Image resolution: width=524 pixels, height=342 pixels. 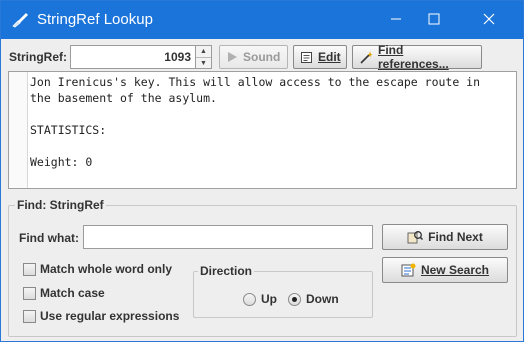 I want to click on edit-button: Edit, so click(x=320, y=57).